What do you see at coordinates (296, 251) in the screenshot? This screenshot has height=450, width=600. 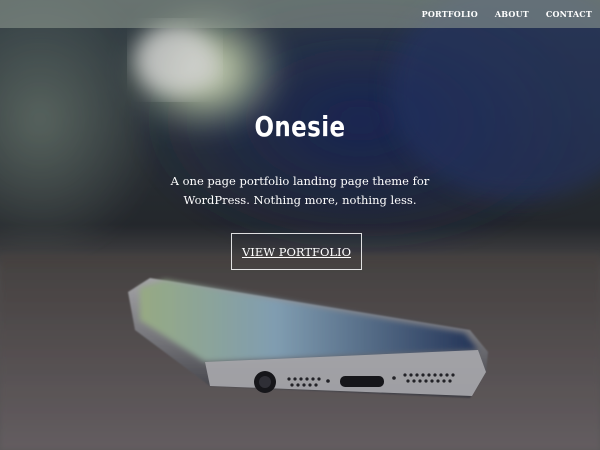 I see `view-portfolio-button: VIEW PORTFOLIO` at bounding box center [296, 251].